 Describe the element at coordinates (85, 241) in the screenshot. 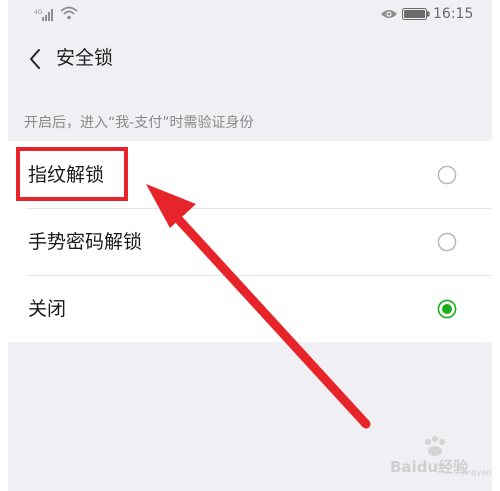

I see `option-label: 手势密码解锁` at that location.